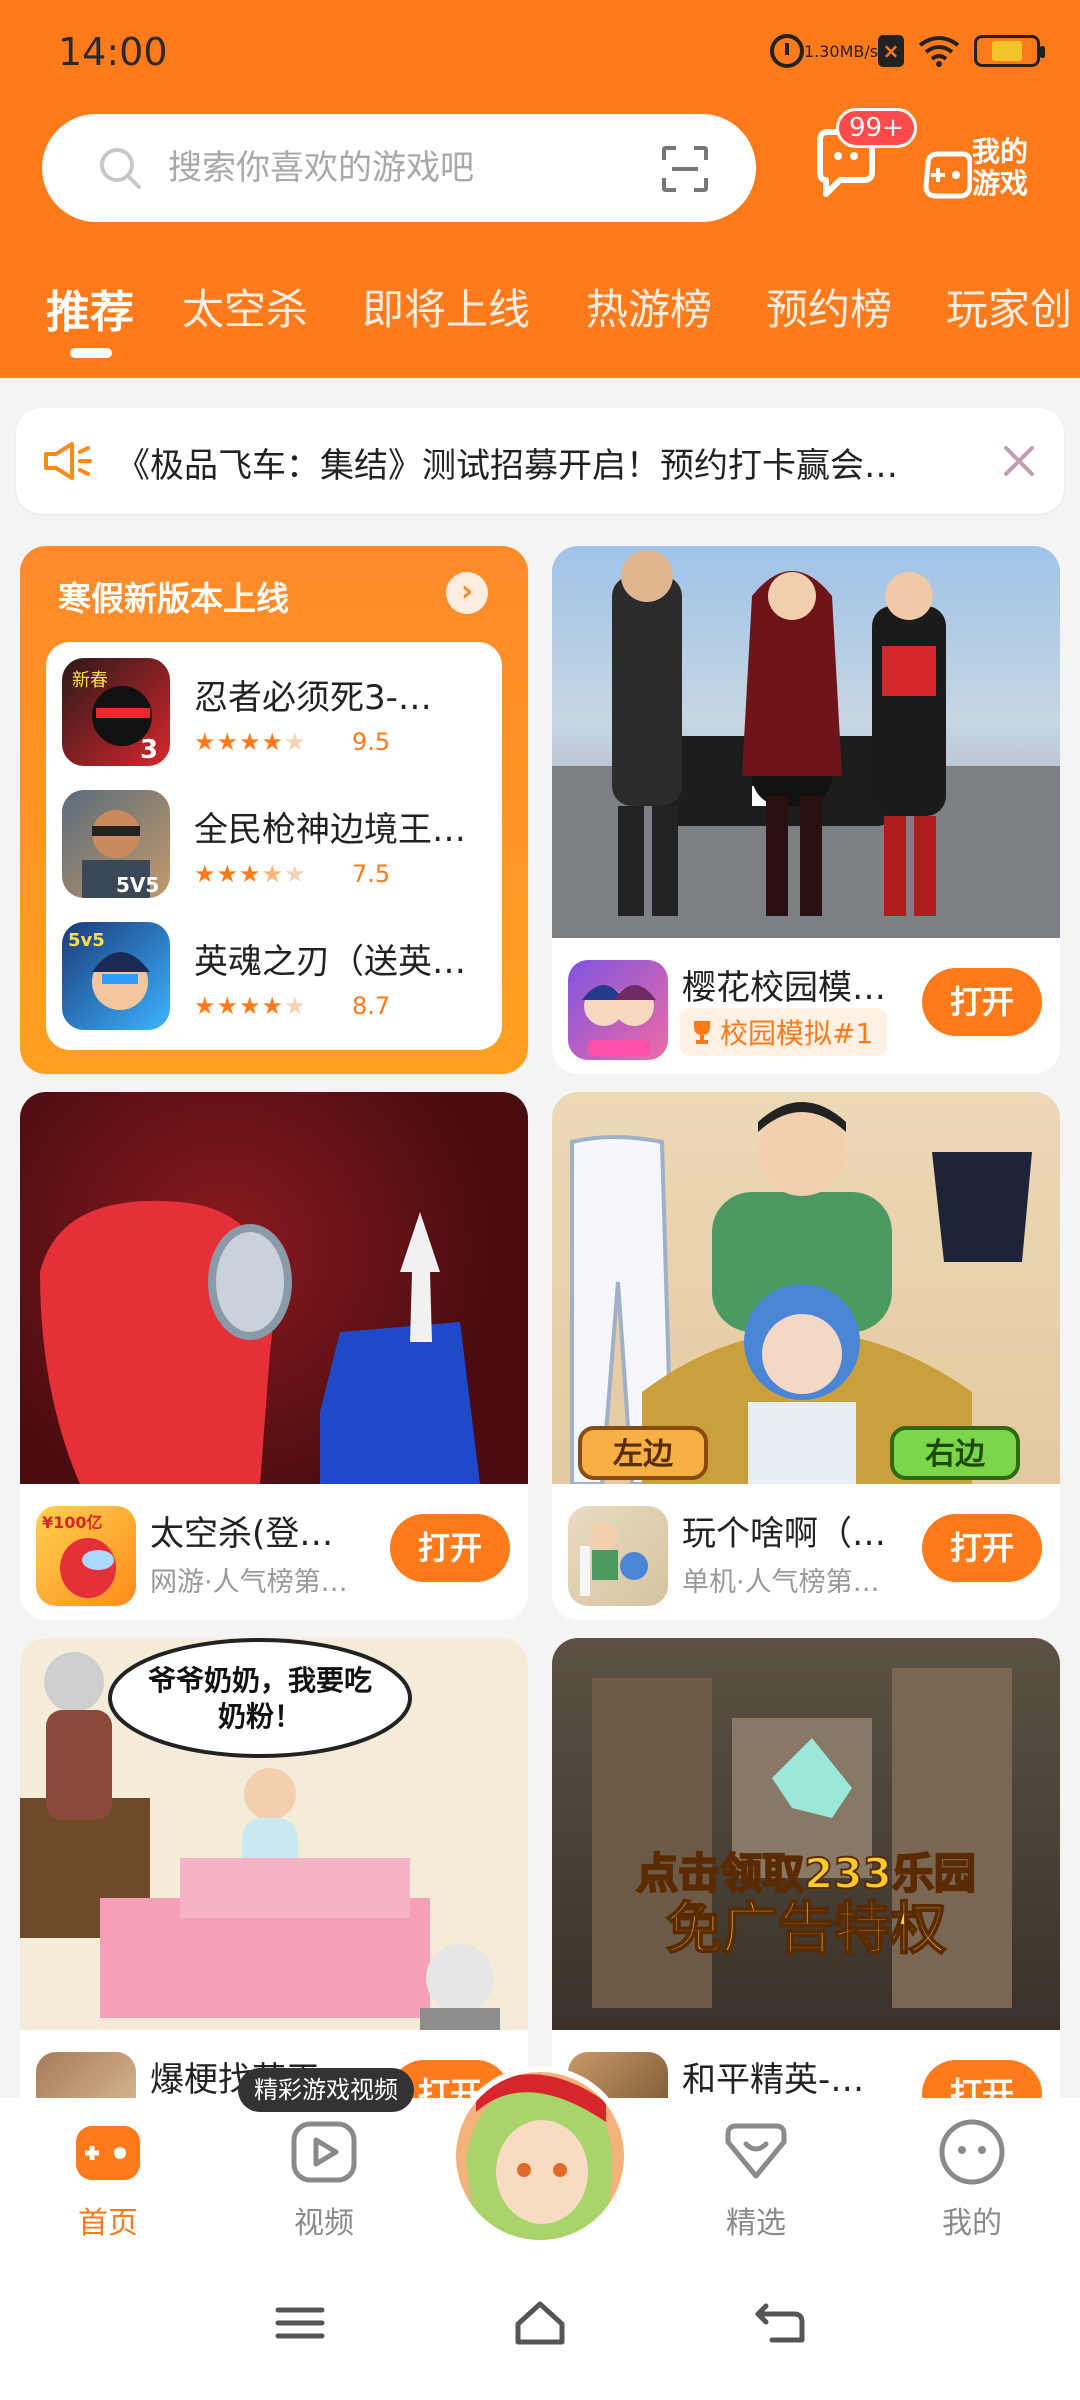 The width and height of the screenshot is (1080, 2400). Describe the element at coordinates (149, 750) in the screenshot. I see `svg-text: 3` at that location.